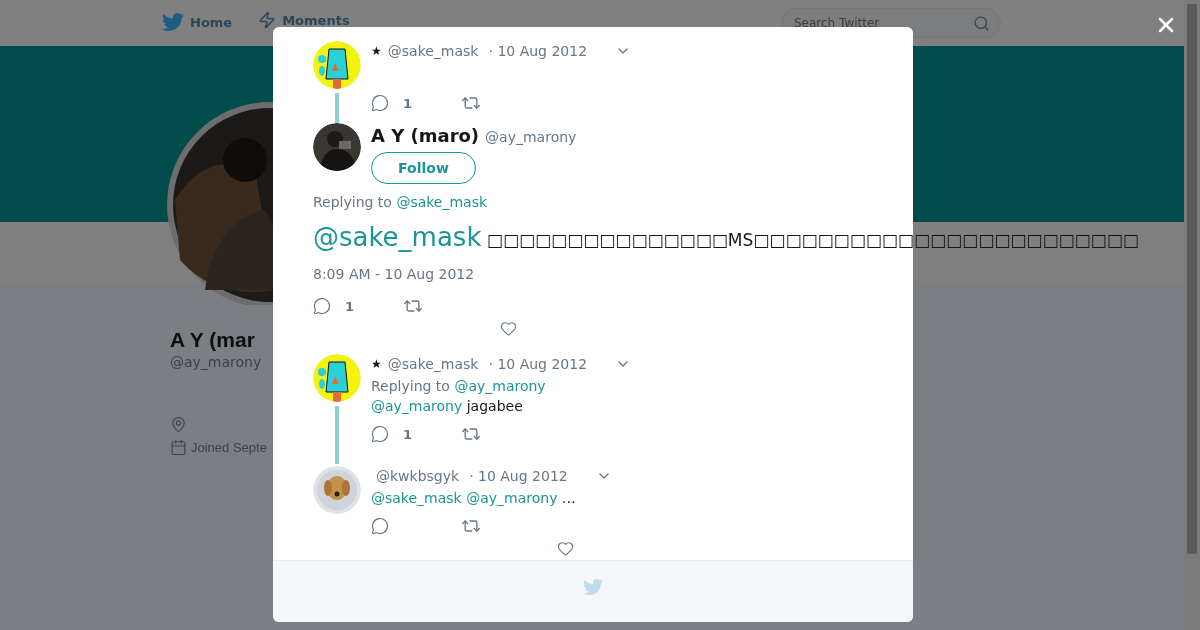 The height and width of the screenshot is (630, 1200). Describe the element at coordinates (494, 406) in the screenshot. I see `tweet-text: jagabee` at that location.